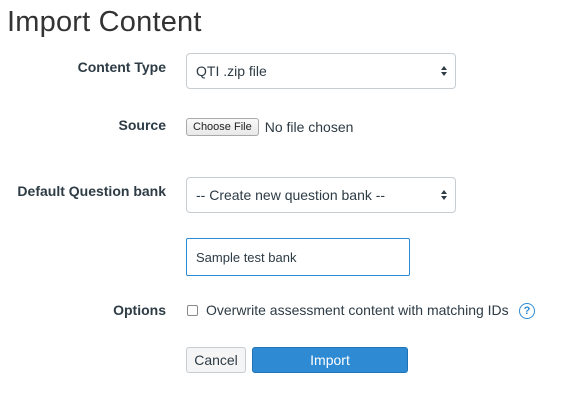  What do you see at coordinates (309, 127) in the screenshot?
I see `file-status: No file chosen` at bounding box center [309, 127].